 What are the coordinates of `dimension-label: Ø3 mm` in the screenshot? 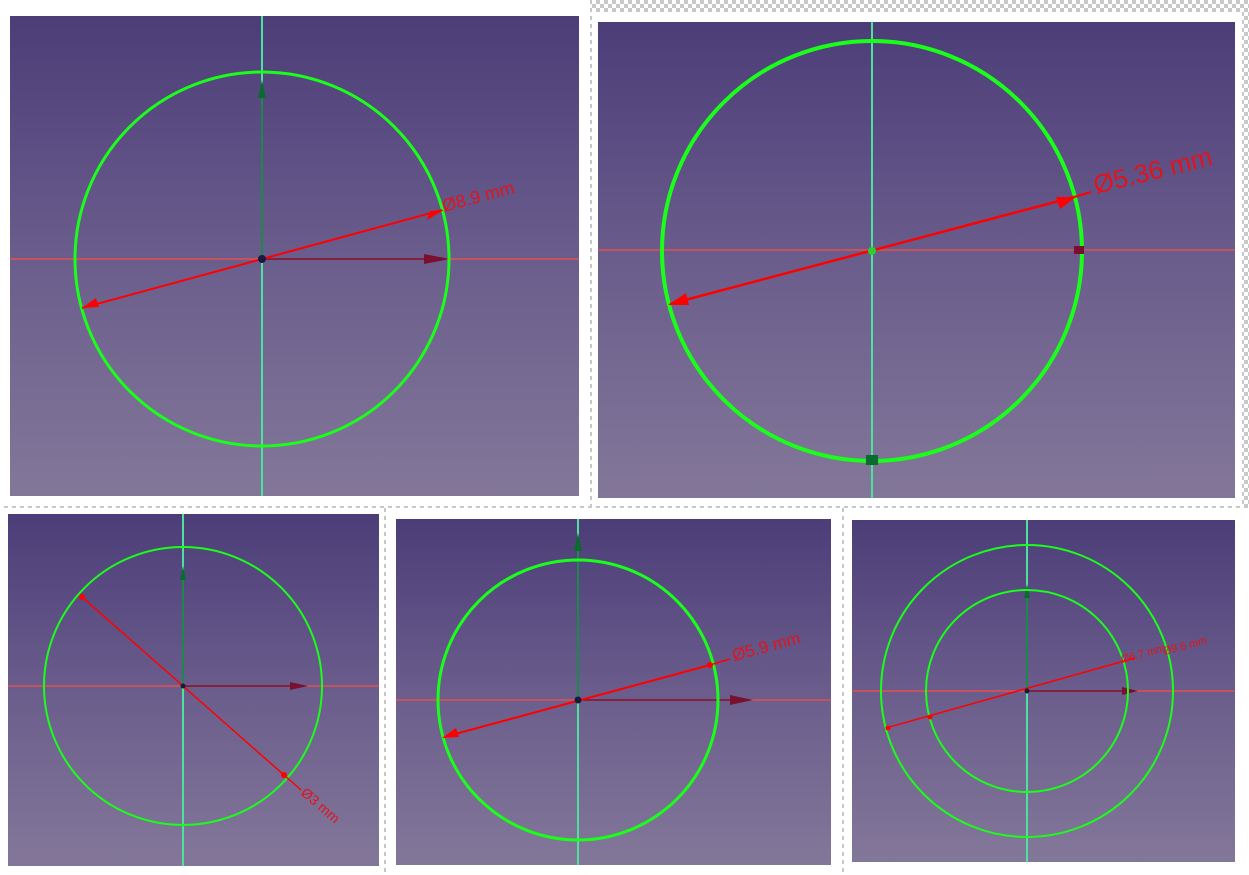 It's located at (320, 805).